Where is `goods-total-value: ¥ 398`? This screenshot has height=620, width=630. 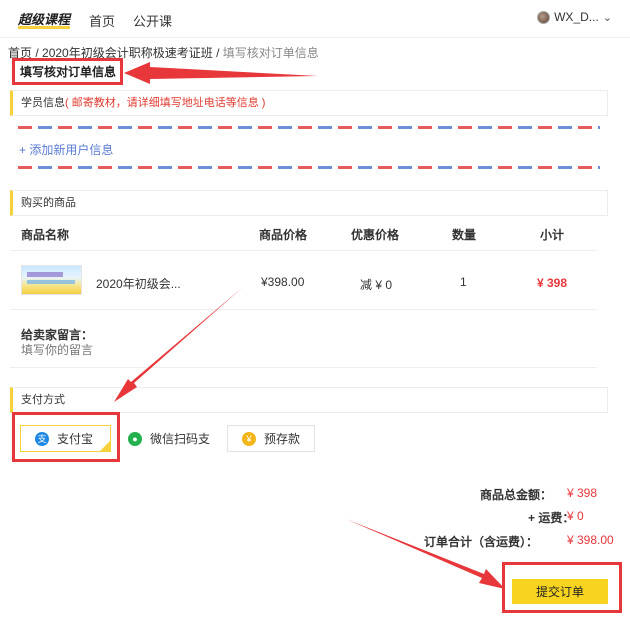
goods-total-value: ¥ 398 is located at coordinates (582, 493).